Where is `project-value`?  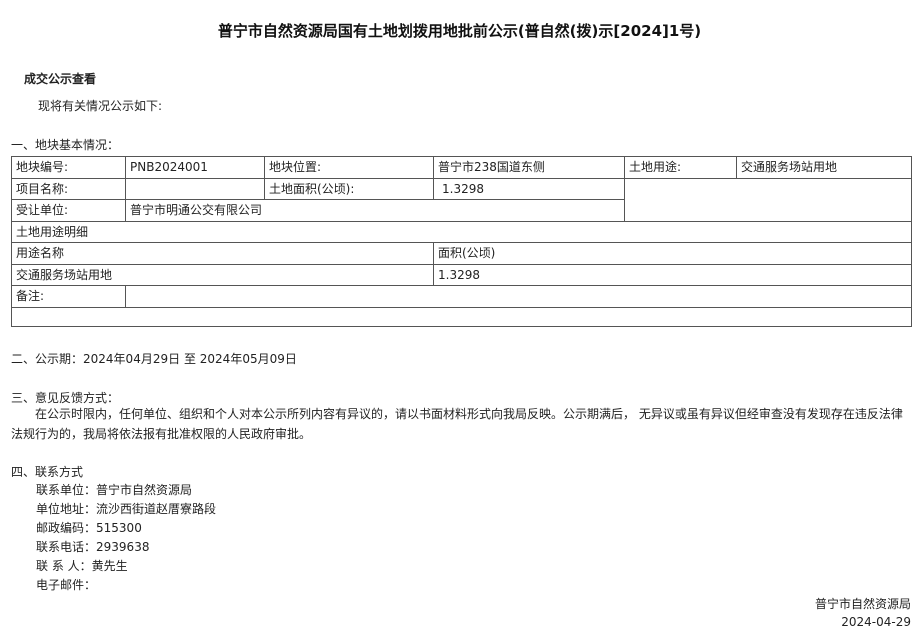 project-value is located at coordinates (195, 188).